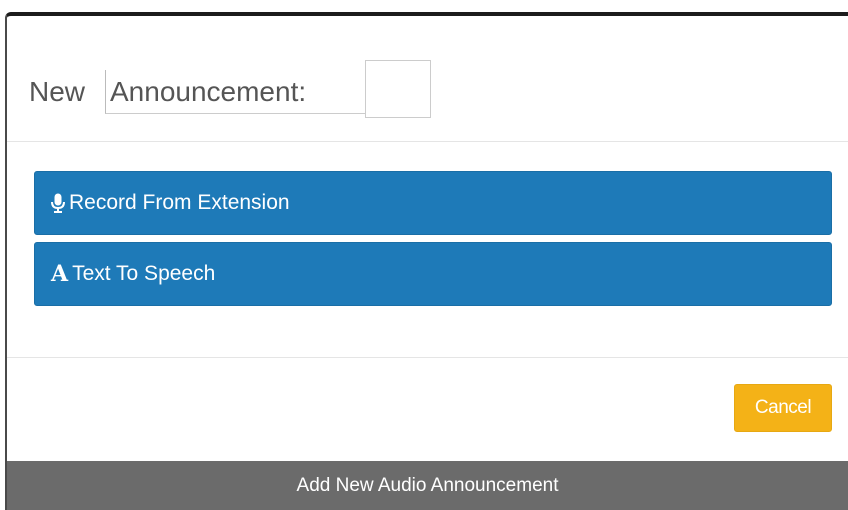 Image resolution: width=848 pixels, height=510 pixels. Describe the element at coordinates (60, 274) in the screenshot. I see `font-icon: A` at that location.